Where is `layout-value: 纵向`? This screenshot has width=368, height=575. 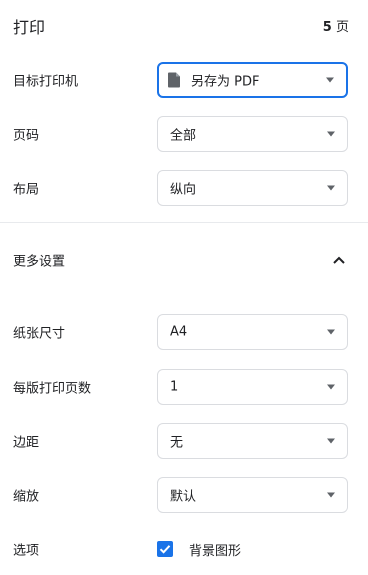
layout-value: 纵向 is located at coordinates (183, 190).